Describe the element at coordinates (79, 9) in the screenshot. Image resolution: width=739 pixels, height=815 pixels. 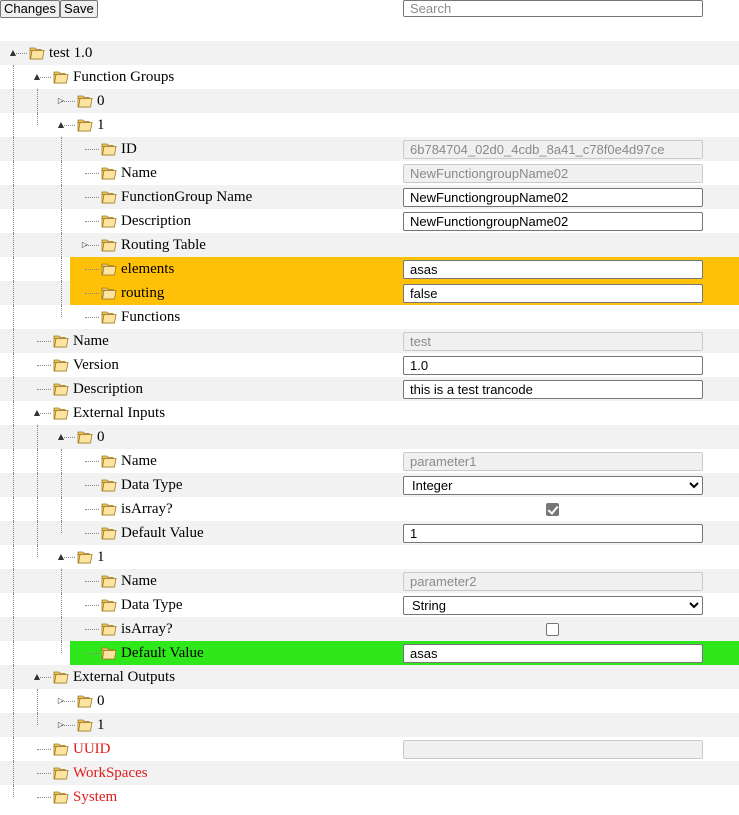
I see `save-button: Save` at that location.